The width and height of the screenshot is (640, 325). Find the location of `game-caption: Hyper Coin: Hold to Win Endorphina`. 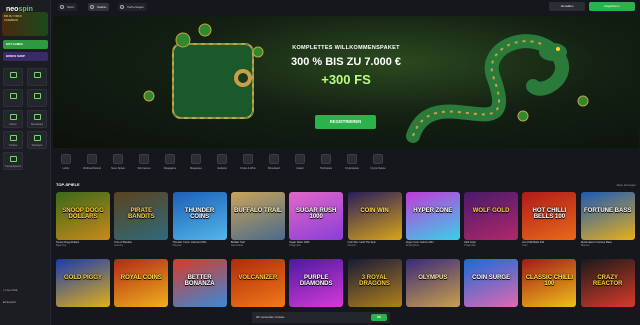

game-caption: Hyper Coin: Hold to Win Endorphina is located at coordinates (433, 244).